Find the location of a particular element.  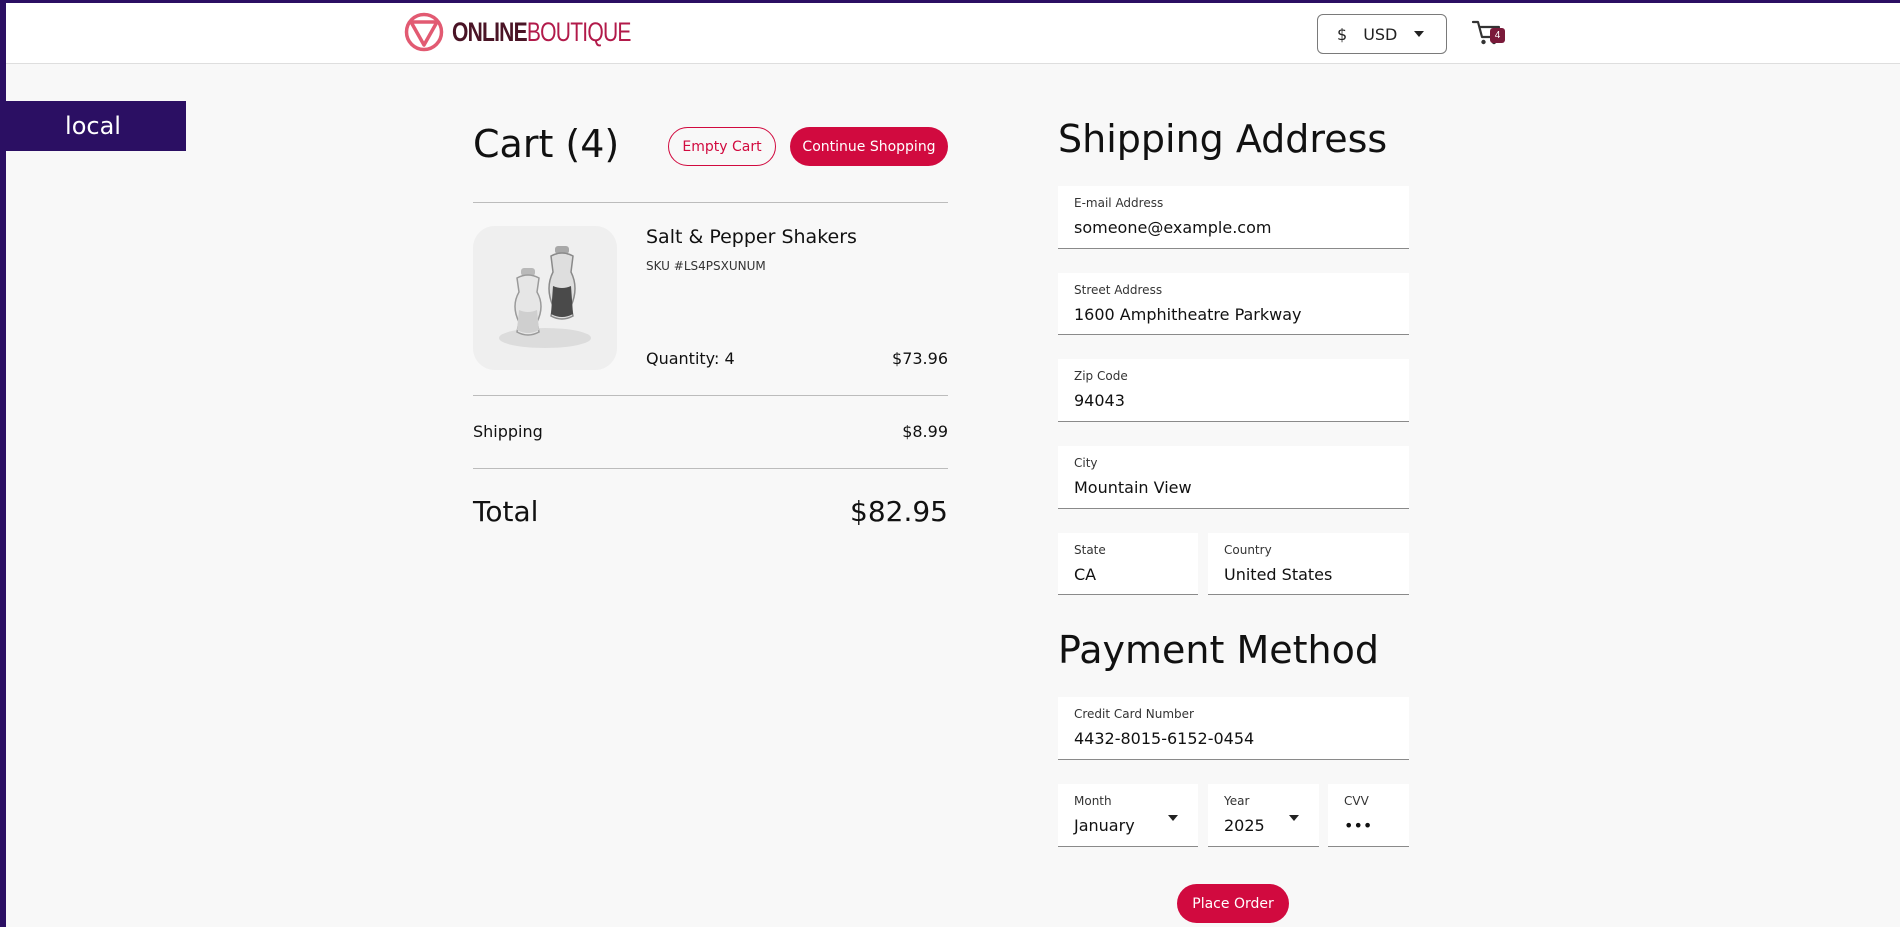

site-logo: ONLINEBOUTIQUE is located at coordinates (542, 32).